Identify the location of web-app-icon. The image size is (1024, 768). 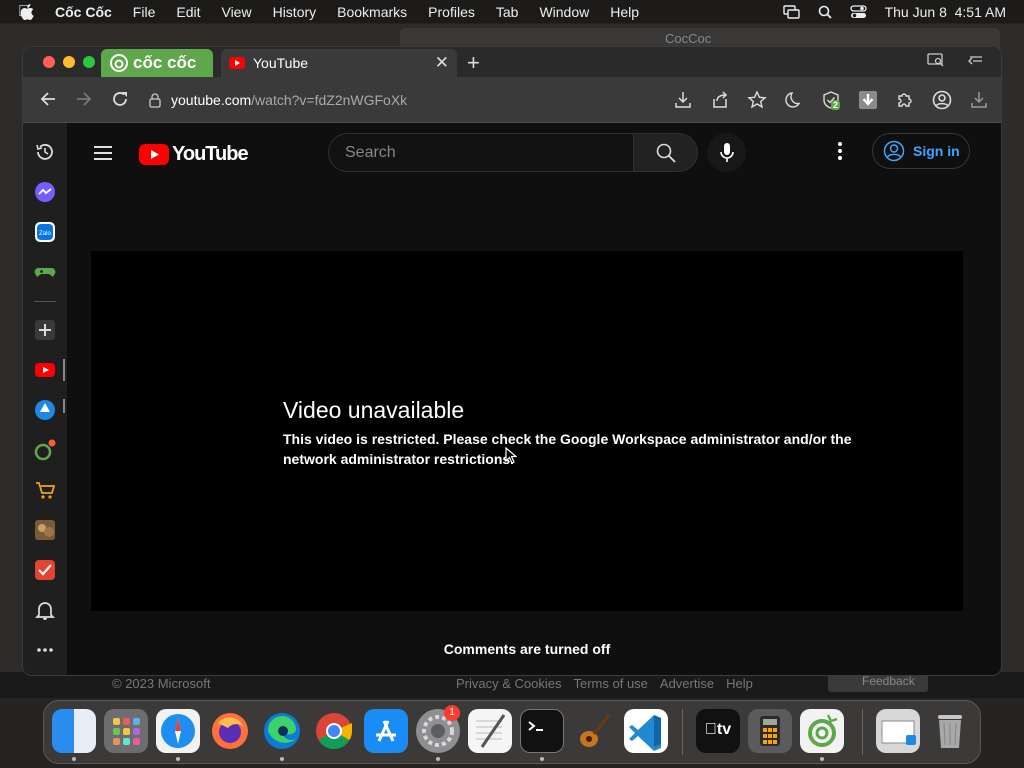
(45, 410).